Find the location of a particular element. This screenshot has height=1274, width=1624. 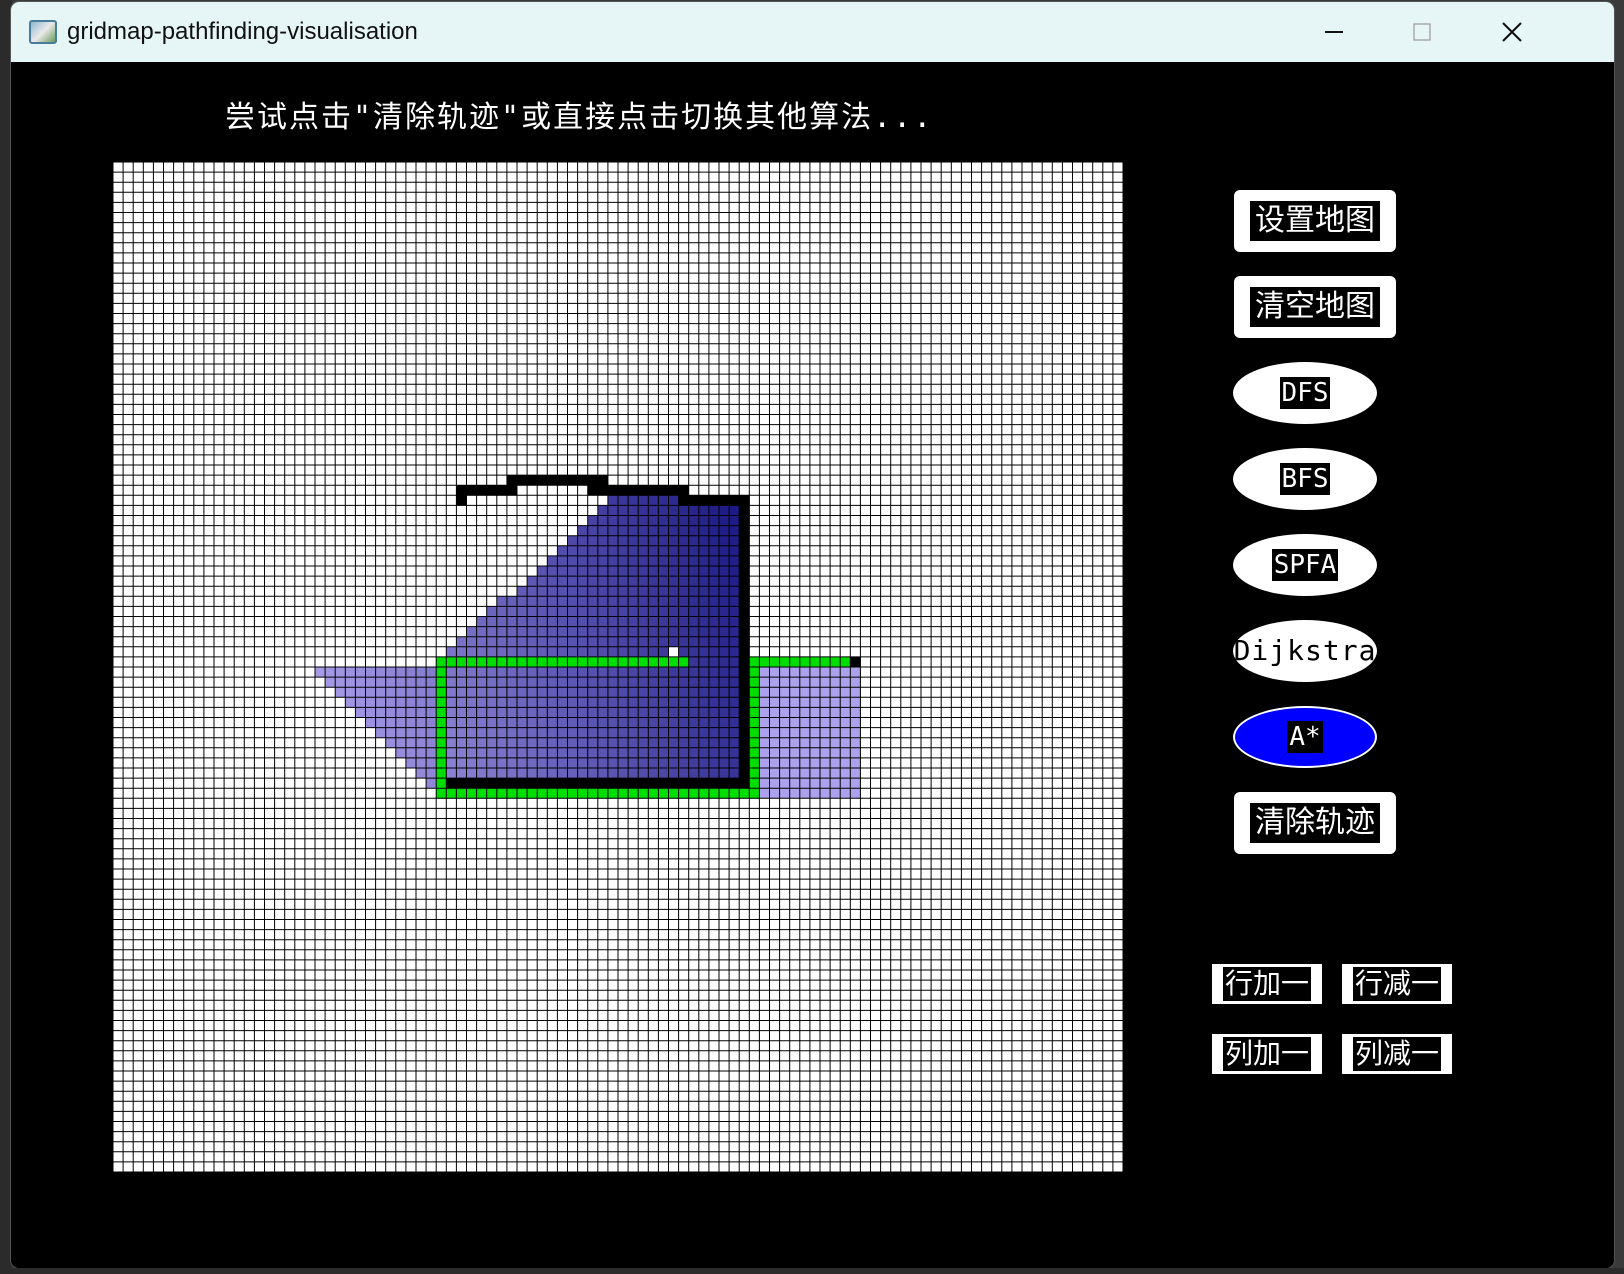

set-map-button: 设置地图 is located at coordinates (1315, 221).